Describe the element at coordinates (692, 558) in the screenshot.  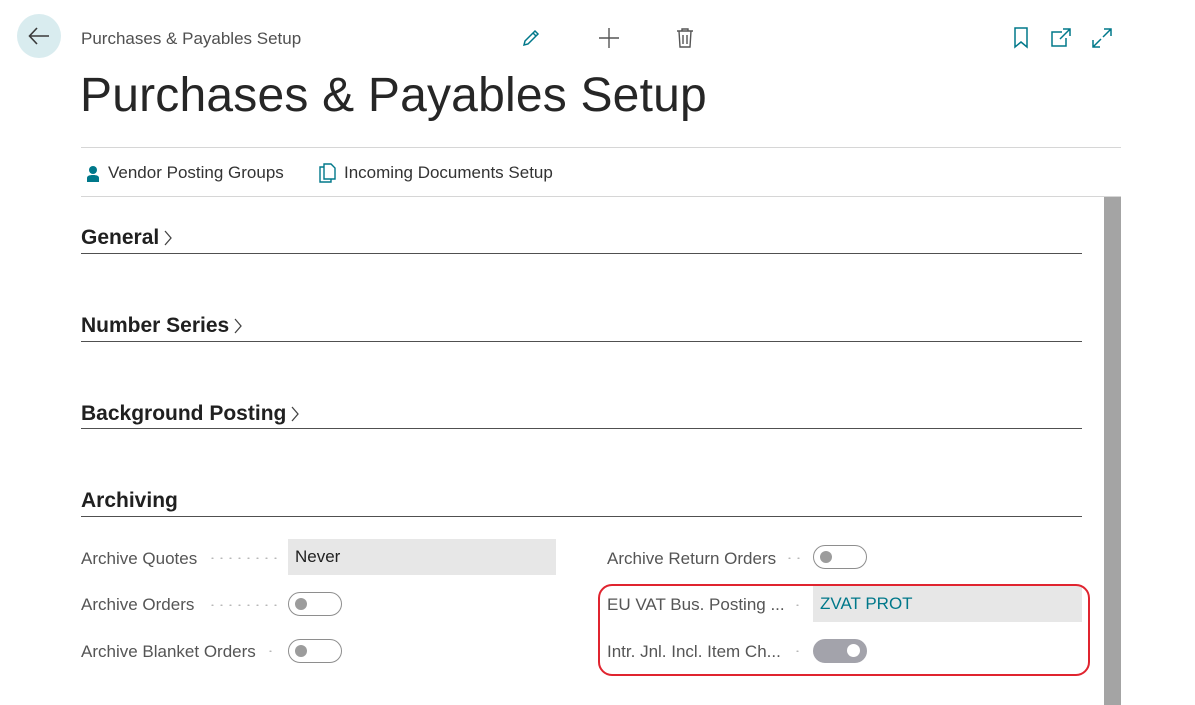
I see `archive-return-orders-label: Archive Return Orders` at that location.